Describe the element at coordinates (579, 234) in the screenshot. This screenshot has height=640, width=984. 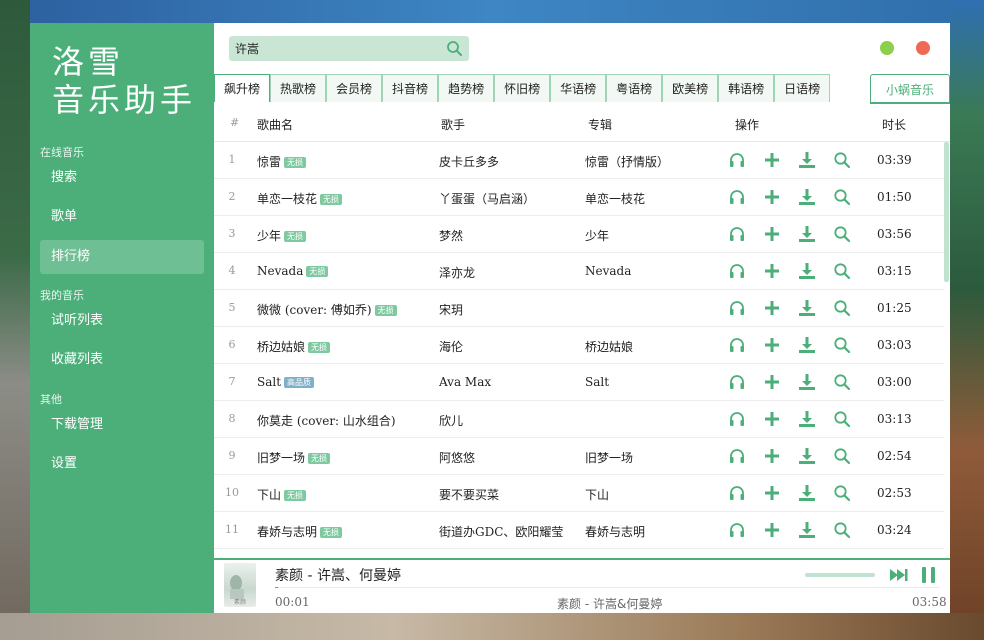
I see `table-row: 3 少年 无损 梦然 少年 03:56` at that location.